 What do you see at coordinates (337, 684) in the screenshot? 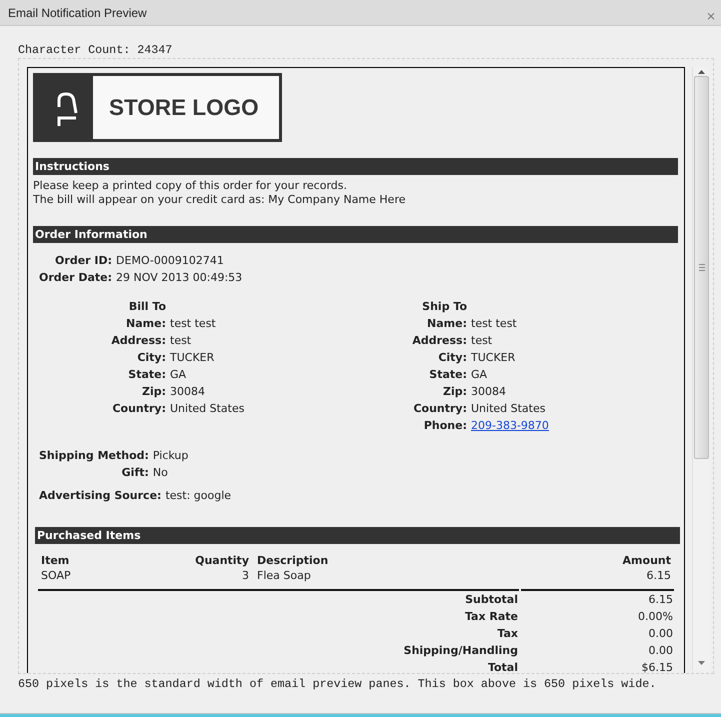
I see `footer-note: 650 pixels is the standard width of email preview panes. This box above is 650 pixels wide.` at bounding box center [337, 684].